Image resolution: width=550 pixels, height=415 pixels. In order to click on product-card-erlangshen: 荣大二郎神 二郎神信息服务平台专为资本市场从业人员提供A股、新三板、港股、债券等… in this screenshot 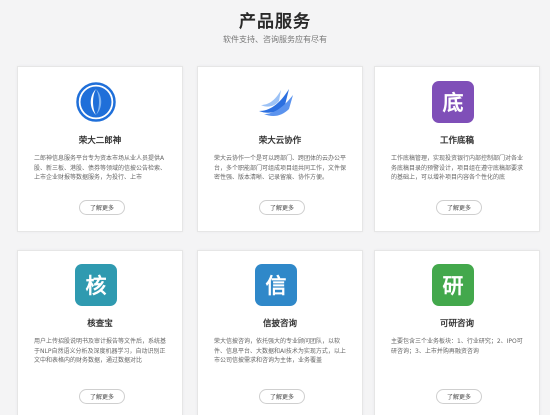, I will do `click(100, 149)`.